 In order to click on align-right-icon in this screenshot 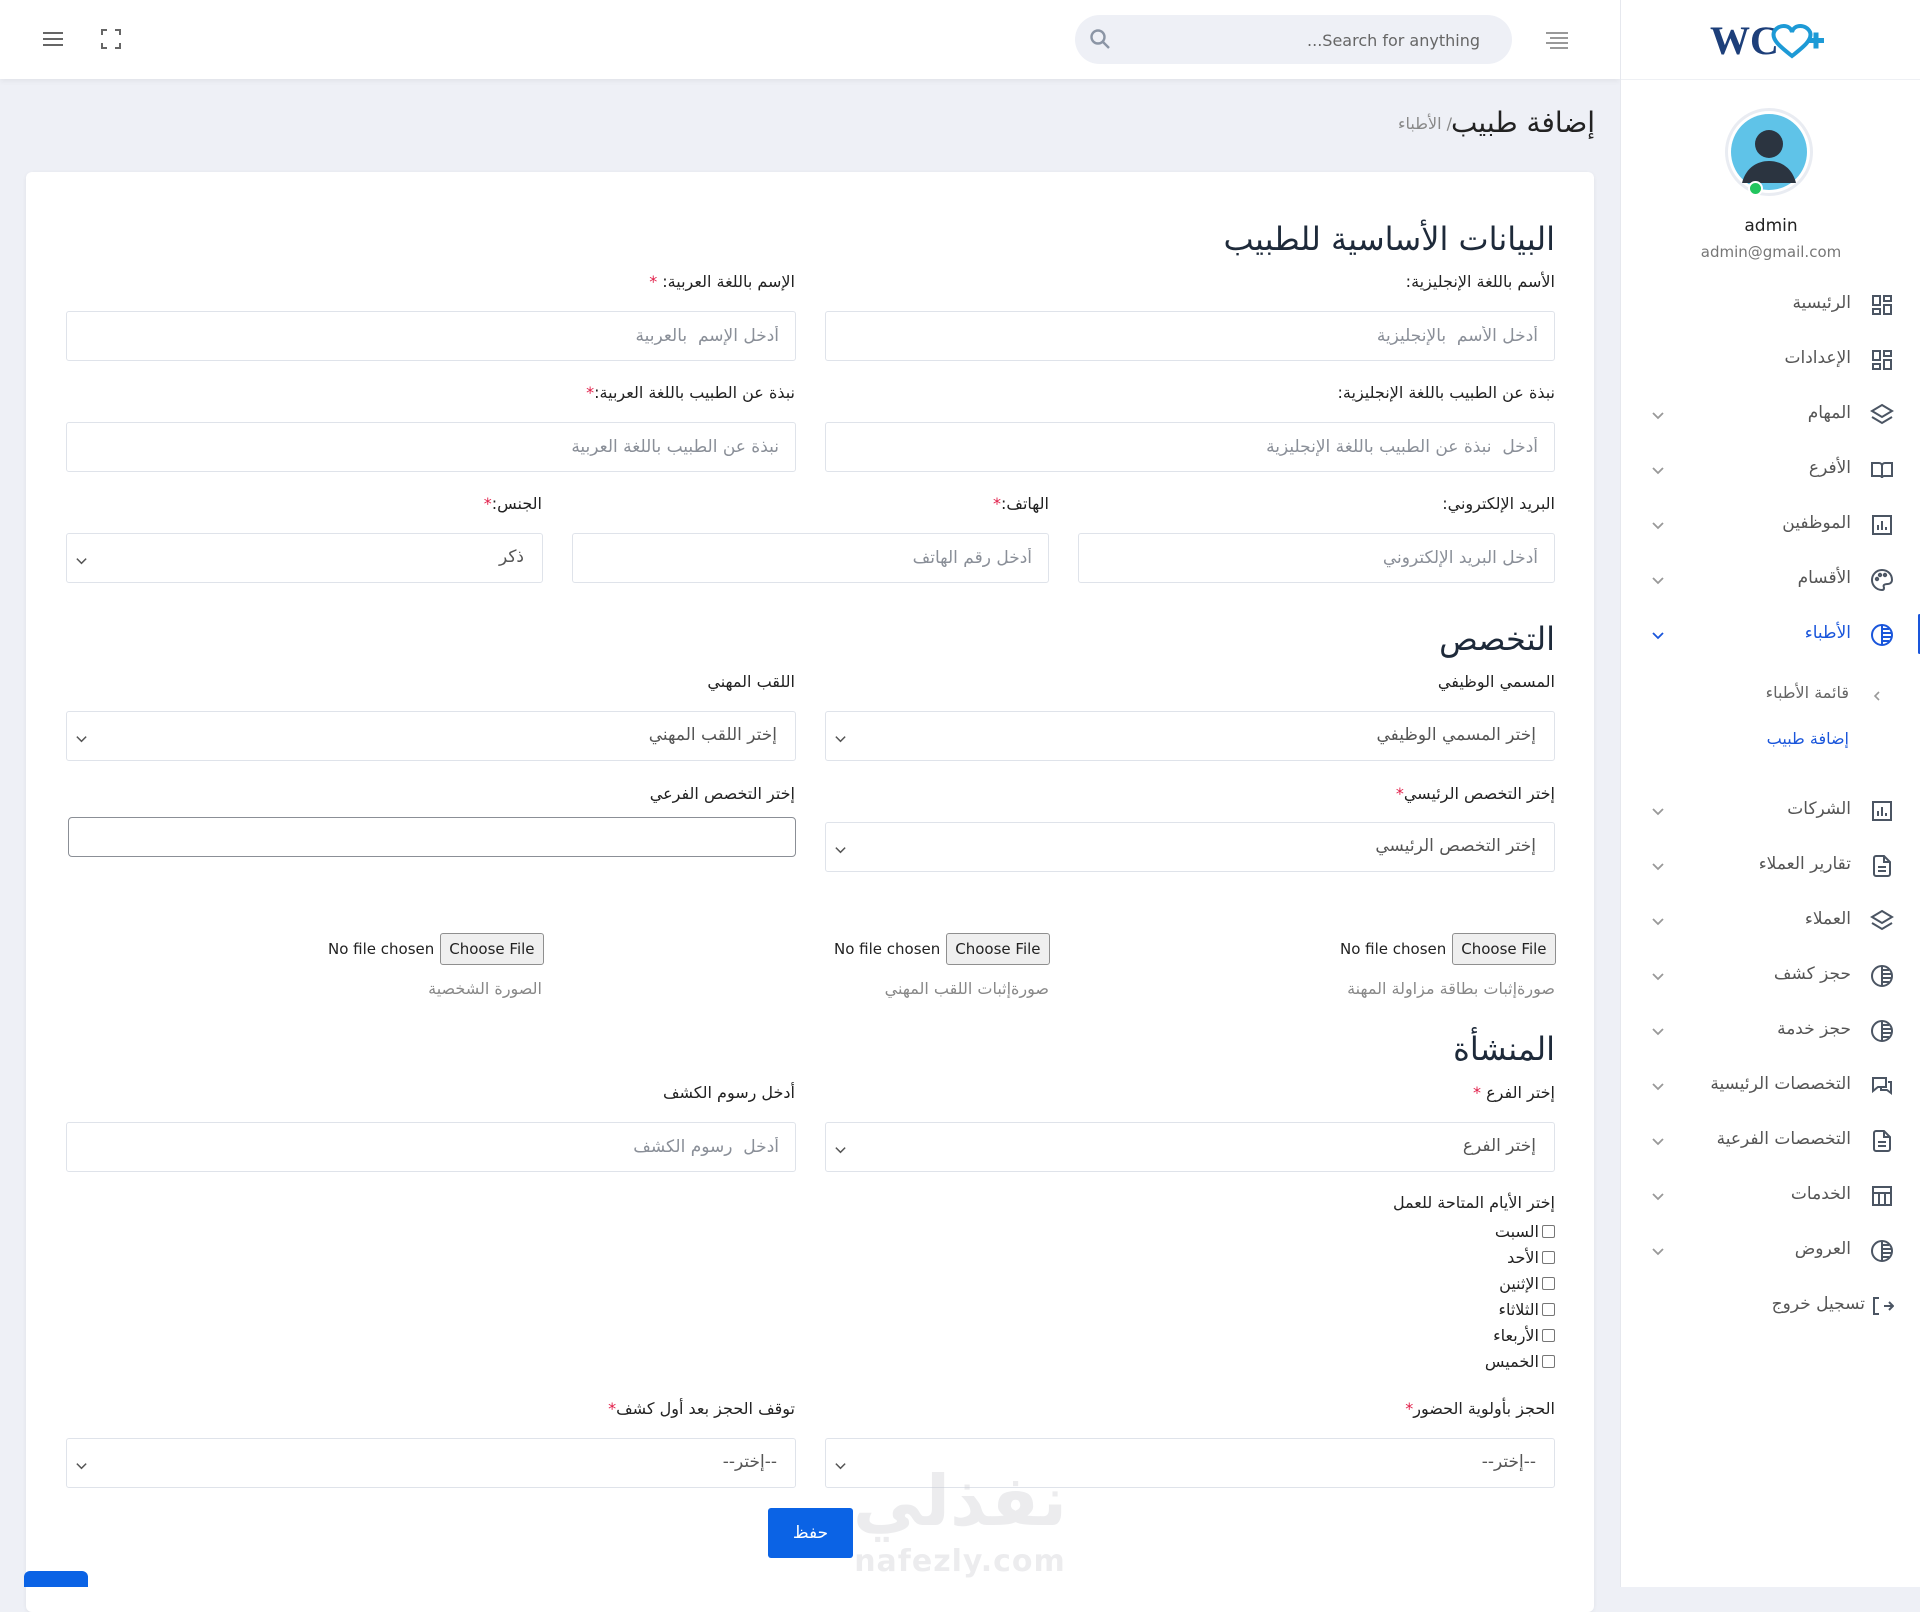, I will do `click(1557, 40)`.